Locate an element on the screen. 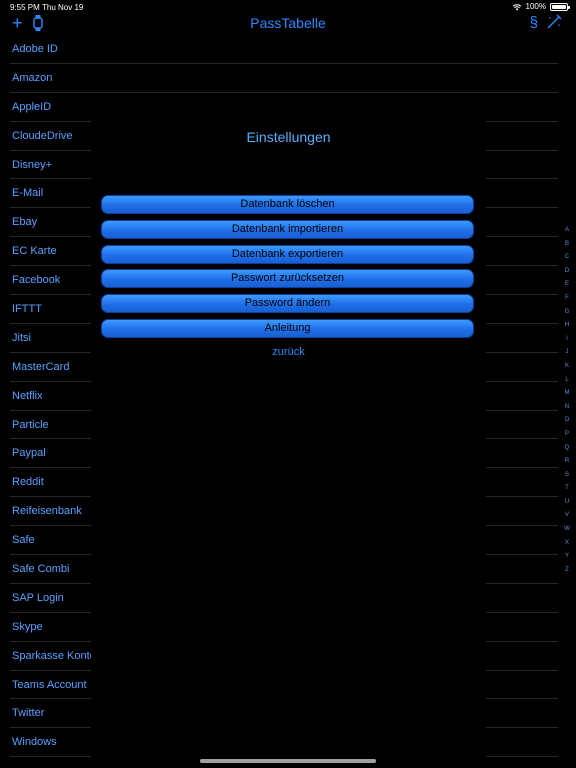  index-letter: M is located at coordinates (567, 394).